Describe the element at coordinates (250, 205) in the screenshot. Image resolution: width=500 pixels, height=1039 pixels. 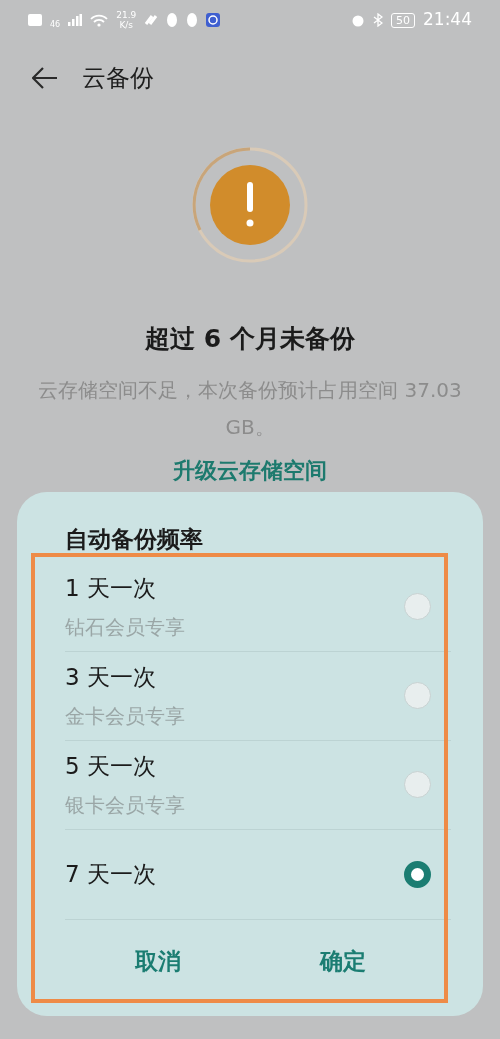
I see `warning-icon` at that location.